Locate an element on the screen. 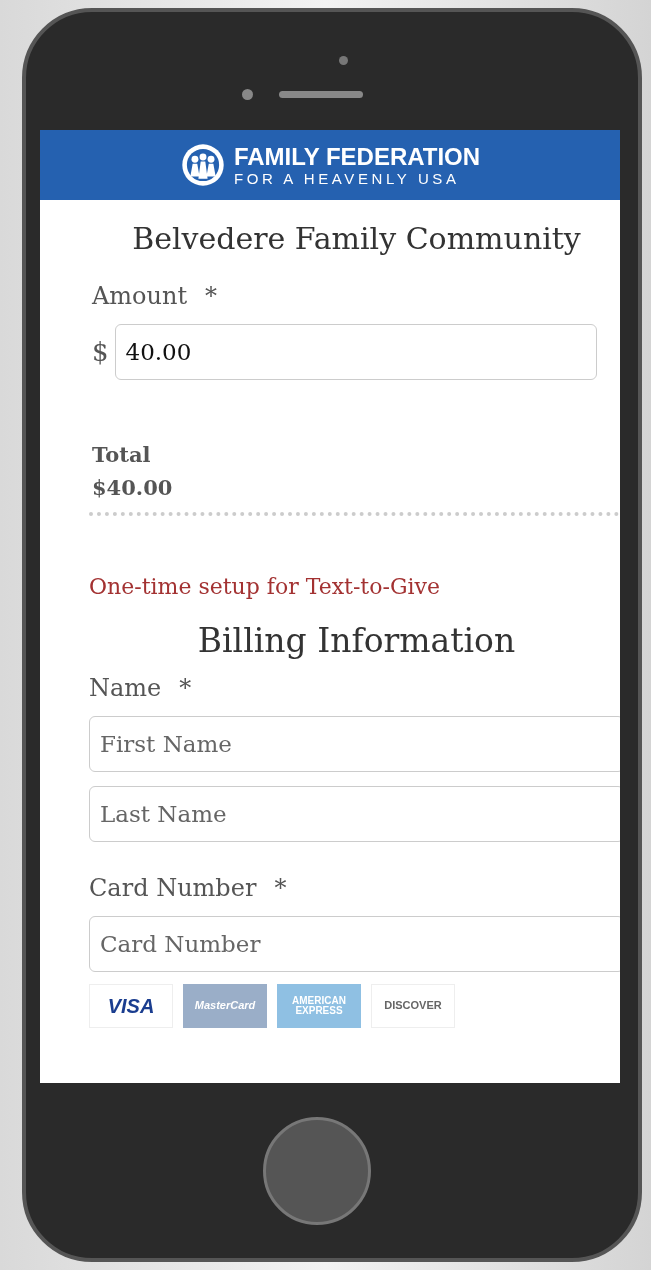  setup-notice: One-time setup for Text-to-Give is located at coordinates (265, 586).